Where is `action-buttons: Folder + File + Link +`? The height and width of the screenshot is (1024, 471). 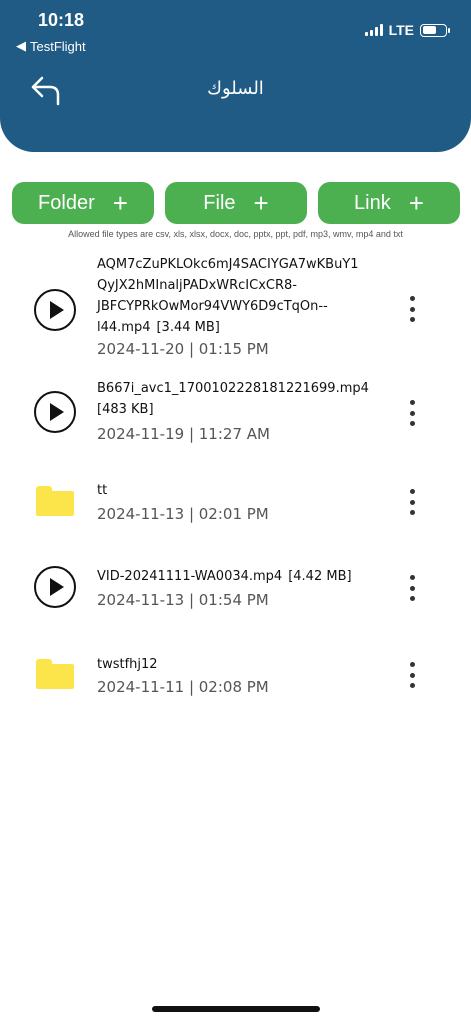
action-buttons: Folder + File + Link + is located at coordinates (236, 203).